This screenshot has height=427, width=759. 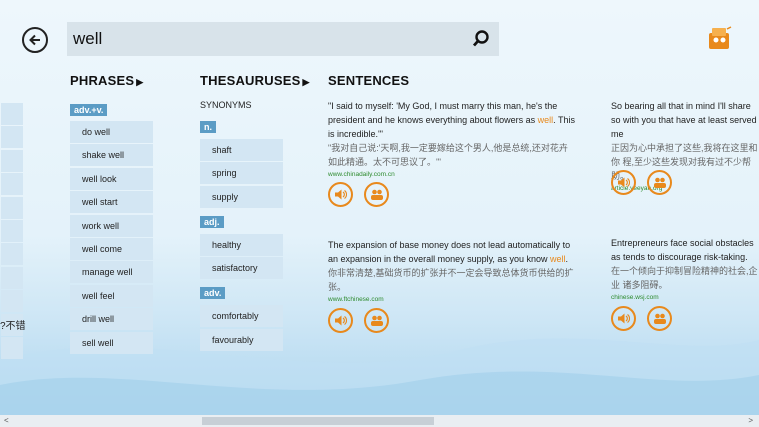 I want to click on phrase-item: sell well, so click(x=111, y=342).